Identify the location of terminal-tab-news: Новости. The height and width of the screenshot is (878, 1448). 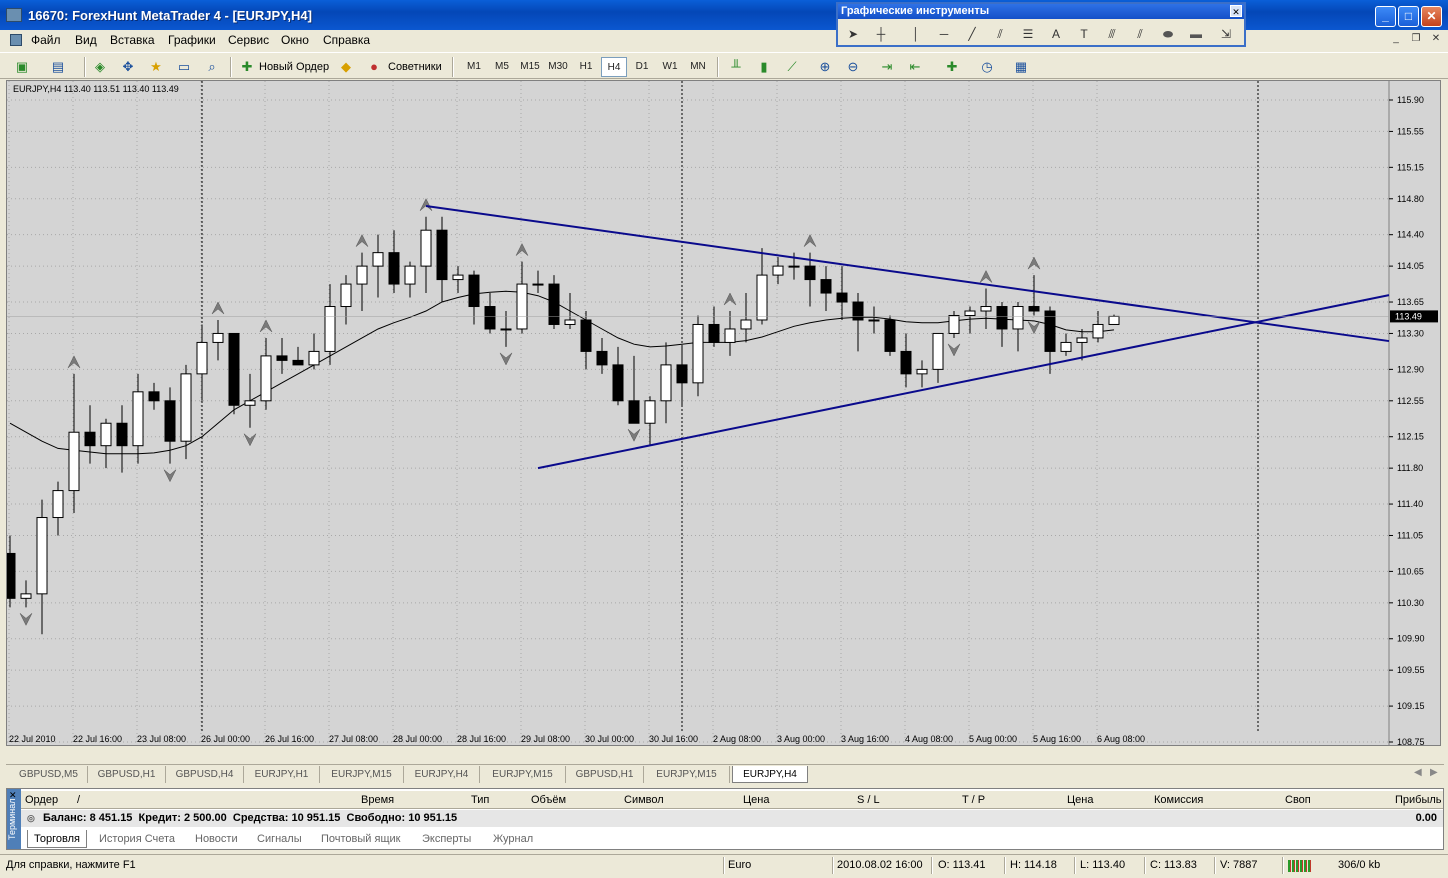
(216, 839).